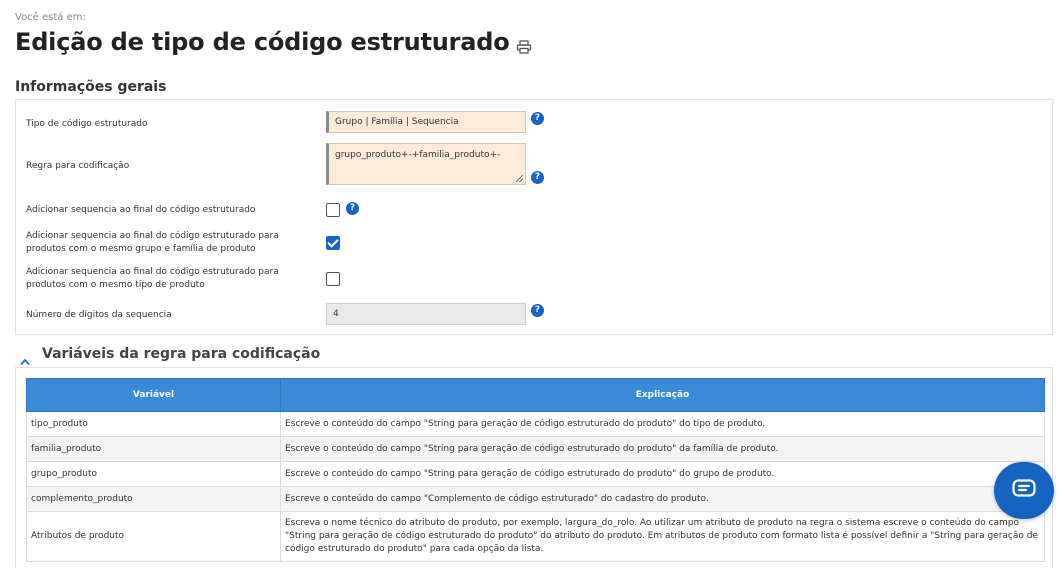 The image size is (1060, 568). Describe the element at coordinates (153, 449) in the screenshot. I see `variable-cell: familia_produto` at that location.